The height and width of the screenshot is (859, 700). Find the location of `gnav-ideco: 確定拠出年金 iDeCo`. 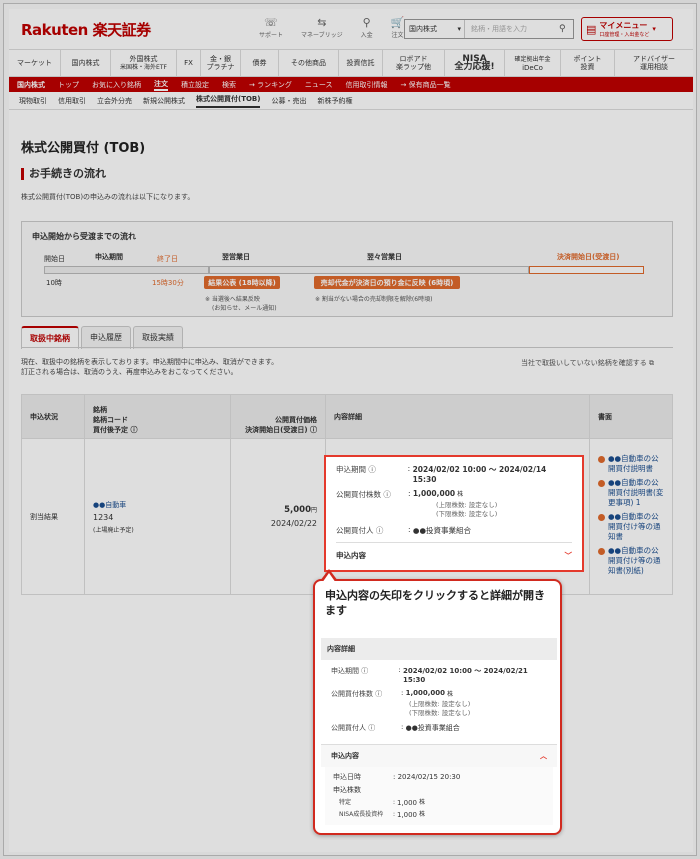

gnav-ideco: 確定拠出年金 iDeCo is located at coordinates (533, 63).